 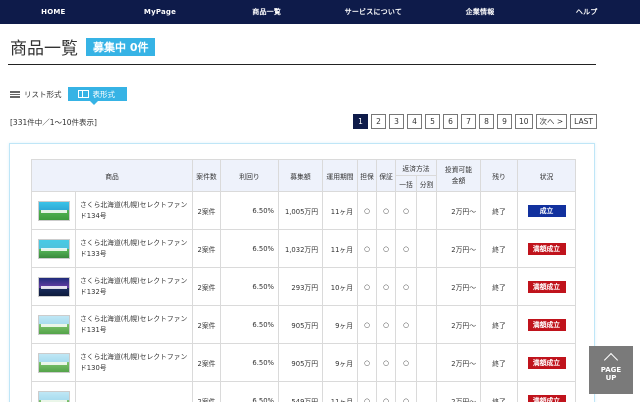 What do you see at coordinates (416, 167) in the screenshot?
I see `header-repay: 返済方法` at bounding box center [416, 167].